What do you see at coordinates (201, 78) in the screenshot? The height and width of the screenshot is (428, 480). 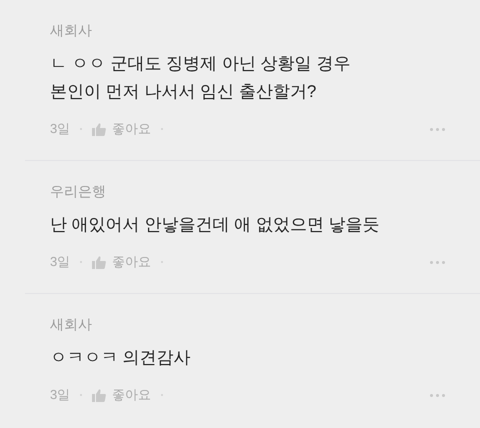 I see `comment-text: ㄴ ㅇㅇ 군대도 징병제 아닌 상황일 경우 본인이 먼저 나서서 임신 출산할거?` at bounding box center [201, 78].